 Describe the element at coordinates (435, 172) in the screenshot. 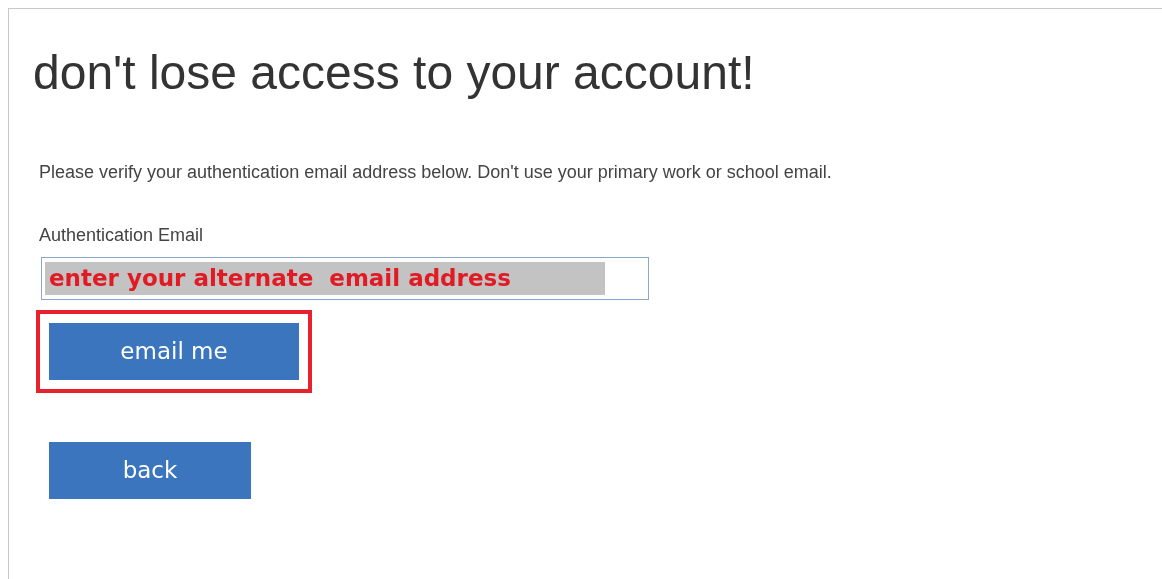

I see `instruction-text: Please verify your authentication email address below. Don't use your primary work or school email.` at that location.